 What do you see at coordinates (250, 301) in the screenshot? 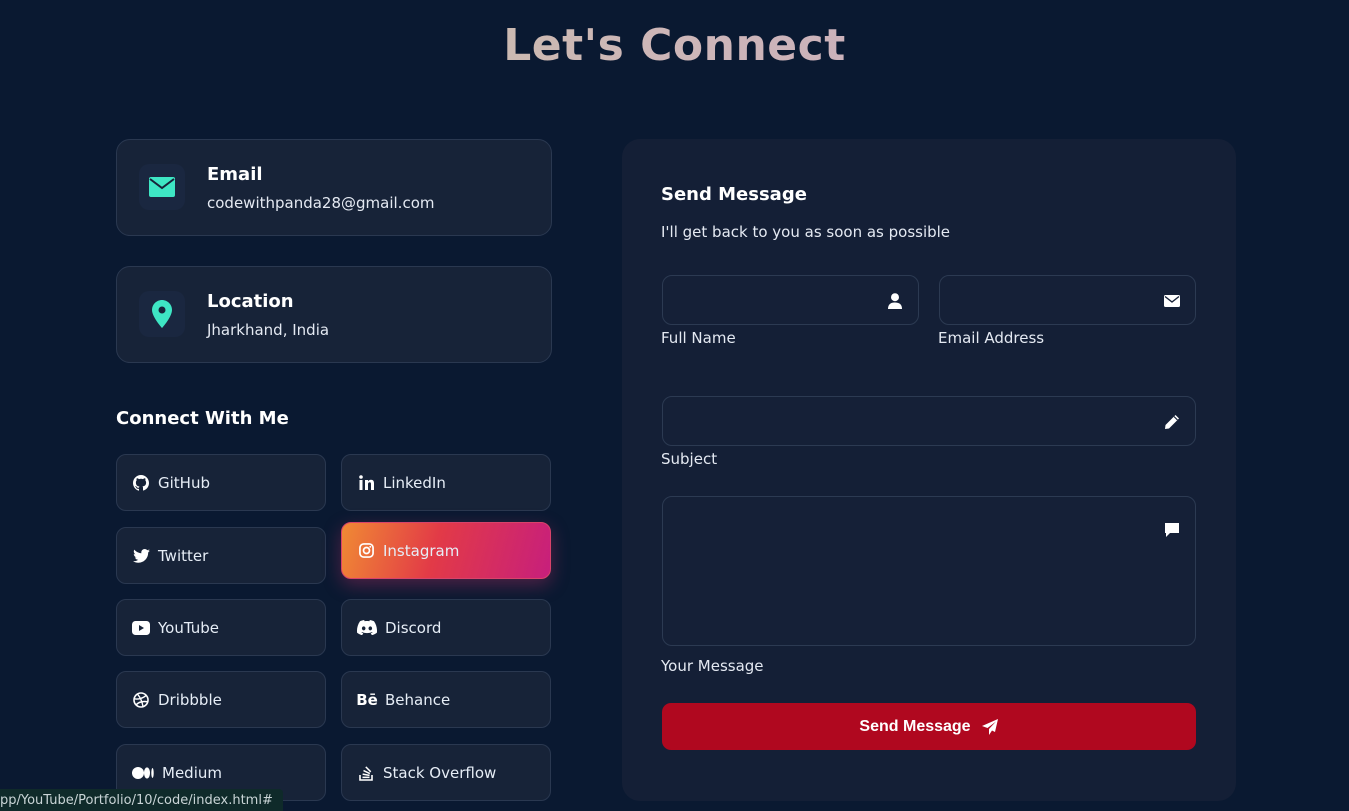
I see `location-card-title: Location` at bounding box center [250, 301].